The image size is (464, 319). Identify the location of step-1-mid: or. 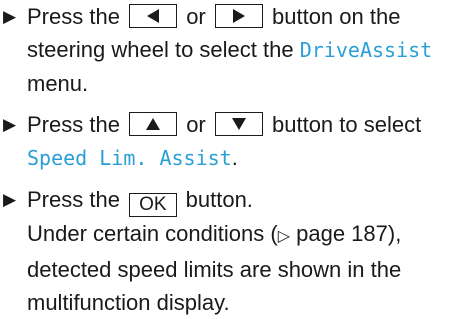
(196, 16).